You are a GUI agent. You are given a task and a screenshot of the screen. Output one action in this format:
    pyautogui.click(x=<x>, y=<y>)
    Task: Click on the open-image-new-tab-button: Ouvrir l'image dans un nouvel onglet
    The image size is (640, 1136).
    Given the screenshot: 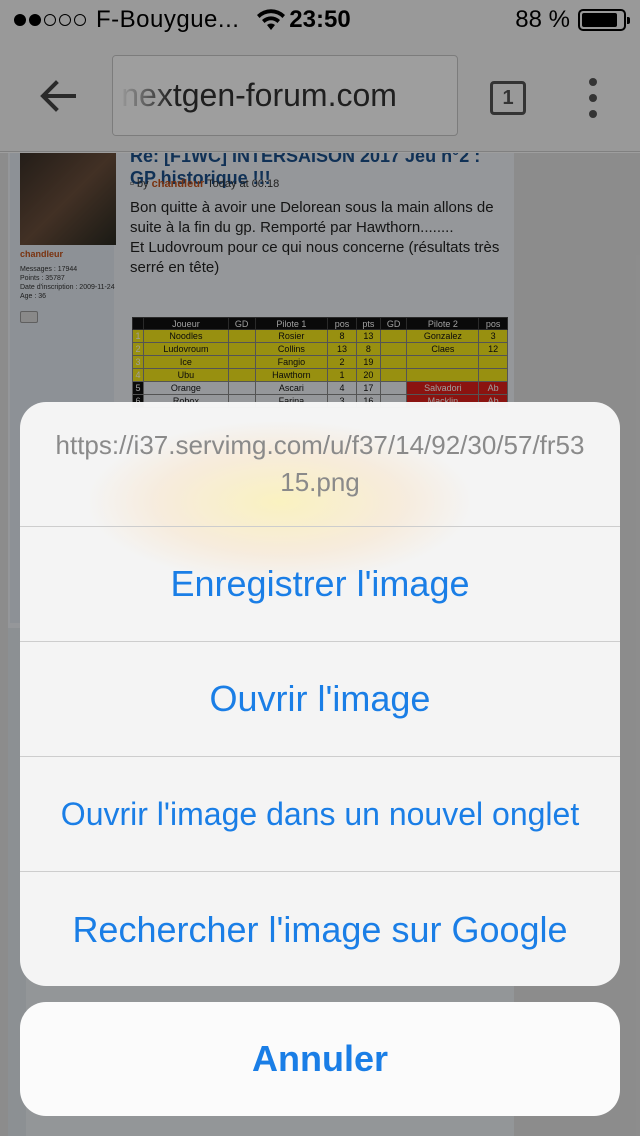 What is the action you would take?
    pyautogui.click(x=320, y=814)
    